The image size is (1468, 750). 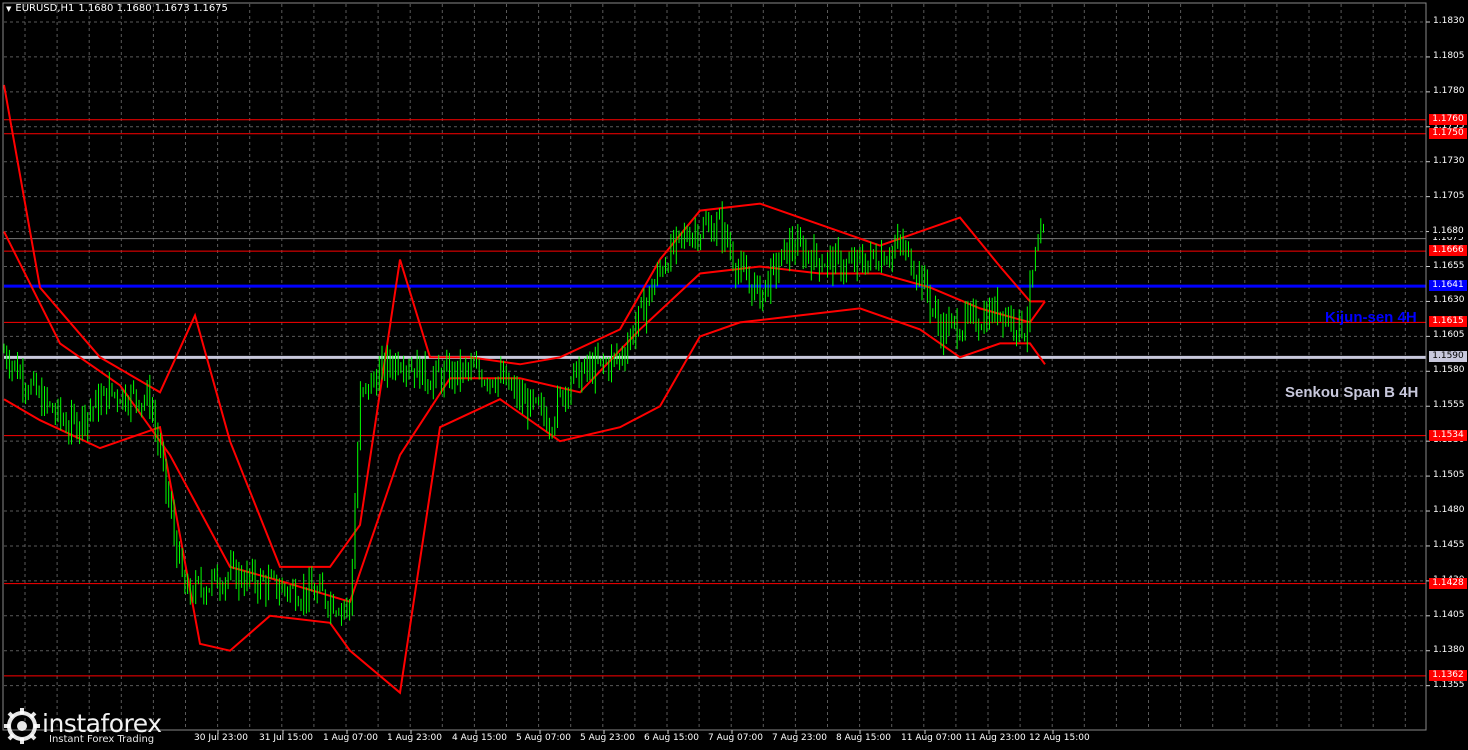 I want to click on time-axis-label: 7 Aug 23:00, so click(x=799, y=738).